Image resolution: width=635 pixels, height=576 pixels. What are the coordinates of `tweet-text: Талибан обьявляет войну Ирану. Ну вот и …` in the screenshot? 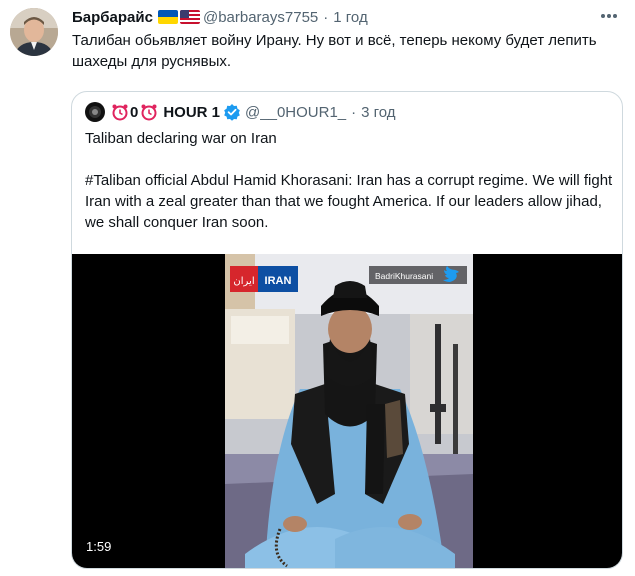 It's located at (334, 51).